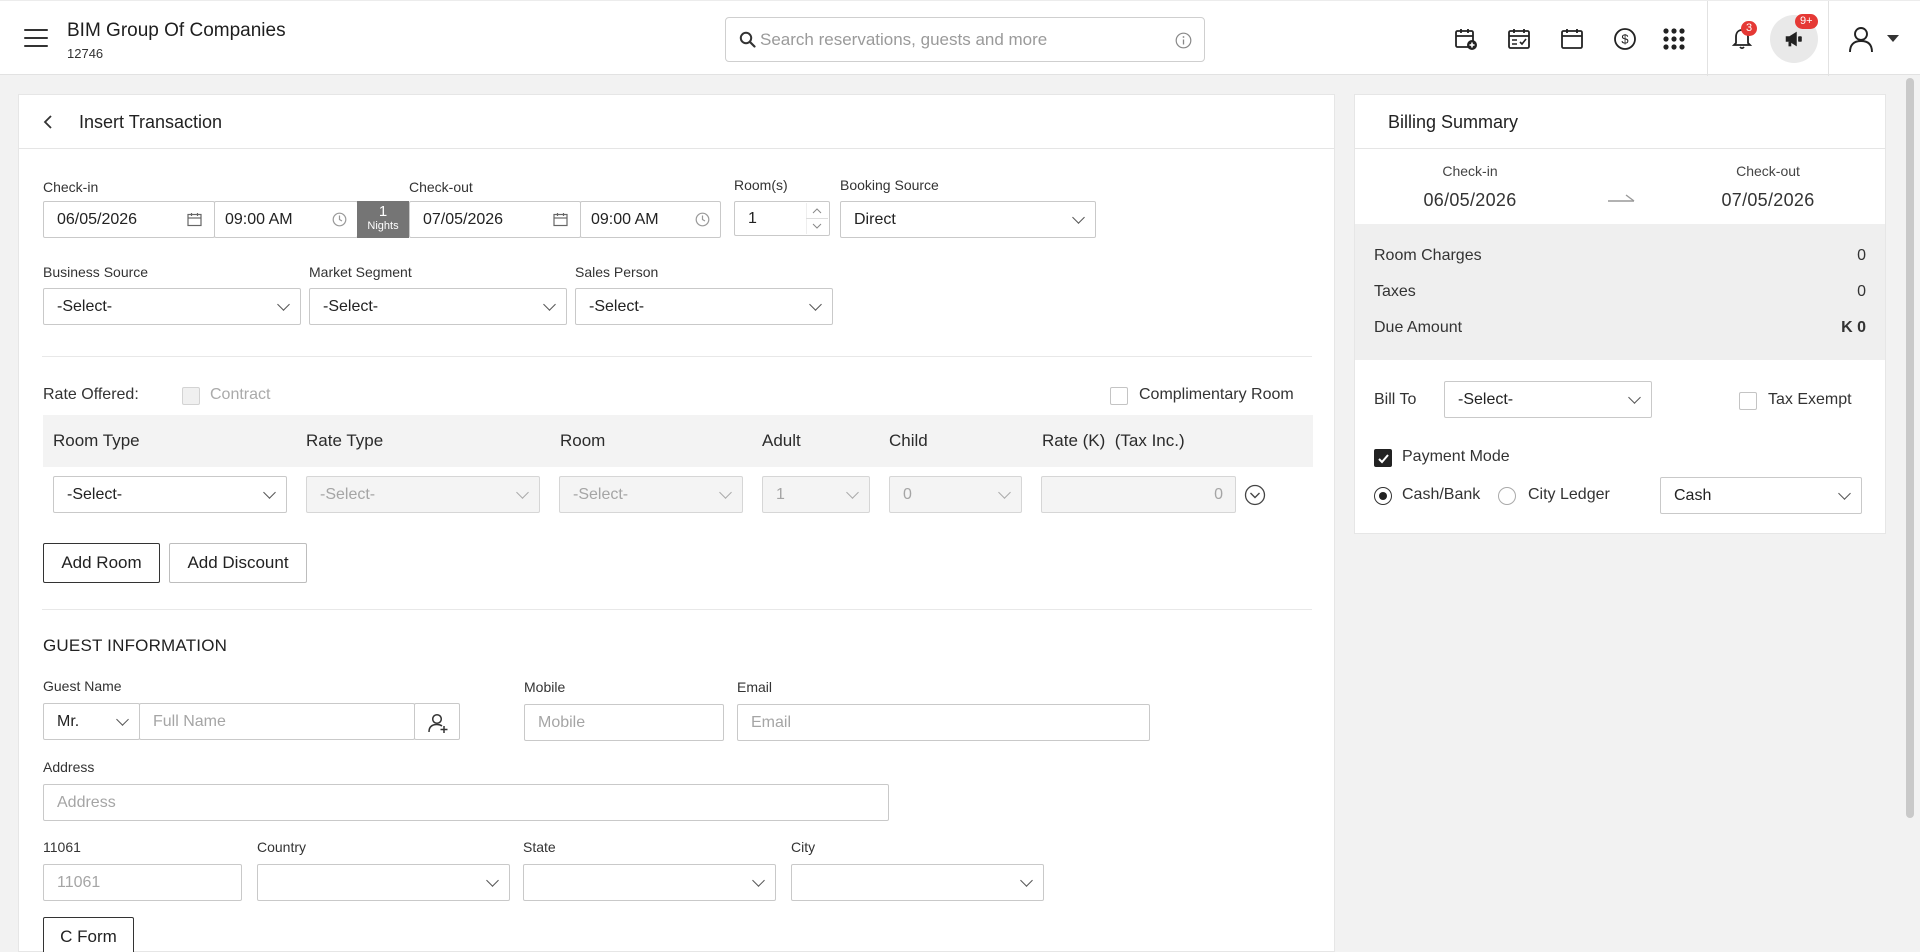  What do you see at coordinates (49, 122) in the screenshot?
I see `back-arrow-icon` at bounding box center [49, 122].